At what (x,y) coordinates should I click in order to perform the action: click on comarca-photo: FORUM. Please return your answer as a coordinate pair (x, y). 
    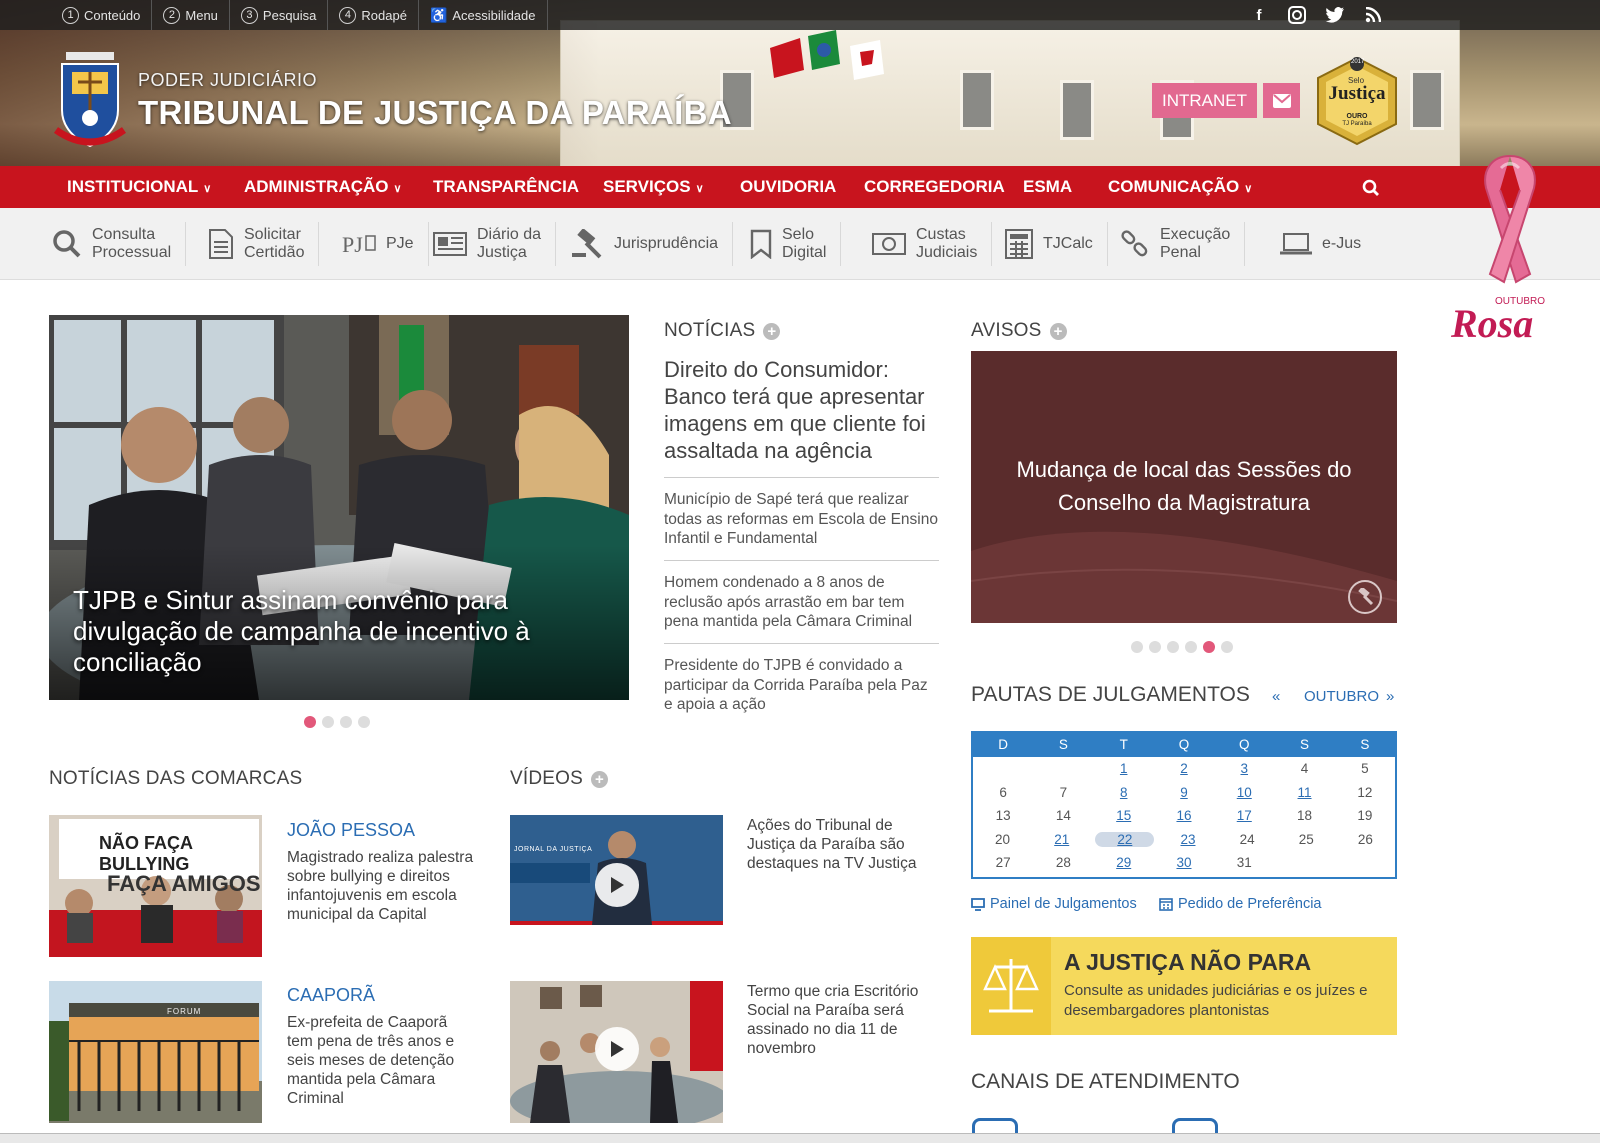
    Looking at the image, I should click on (155, 1052).